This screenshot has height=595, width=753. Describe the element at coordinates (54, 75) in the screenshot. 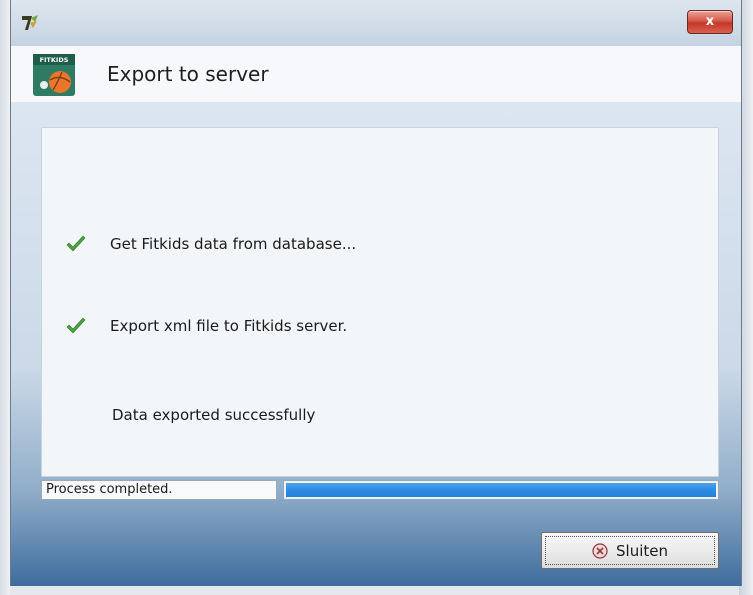

I see `fitkids-logo: FITKIDS` at that location.